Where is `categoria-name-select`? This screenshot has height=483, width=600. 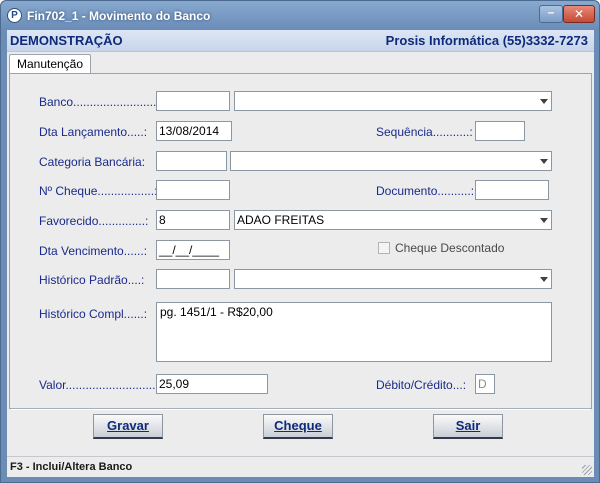
categoria-name-select is located at coordinates (391, 161).